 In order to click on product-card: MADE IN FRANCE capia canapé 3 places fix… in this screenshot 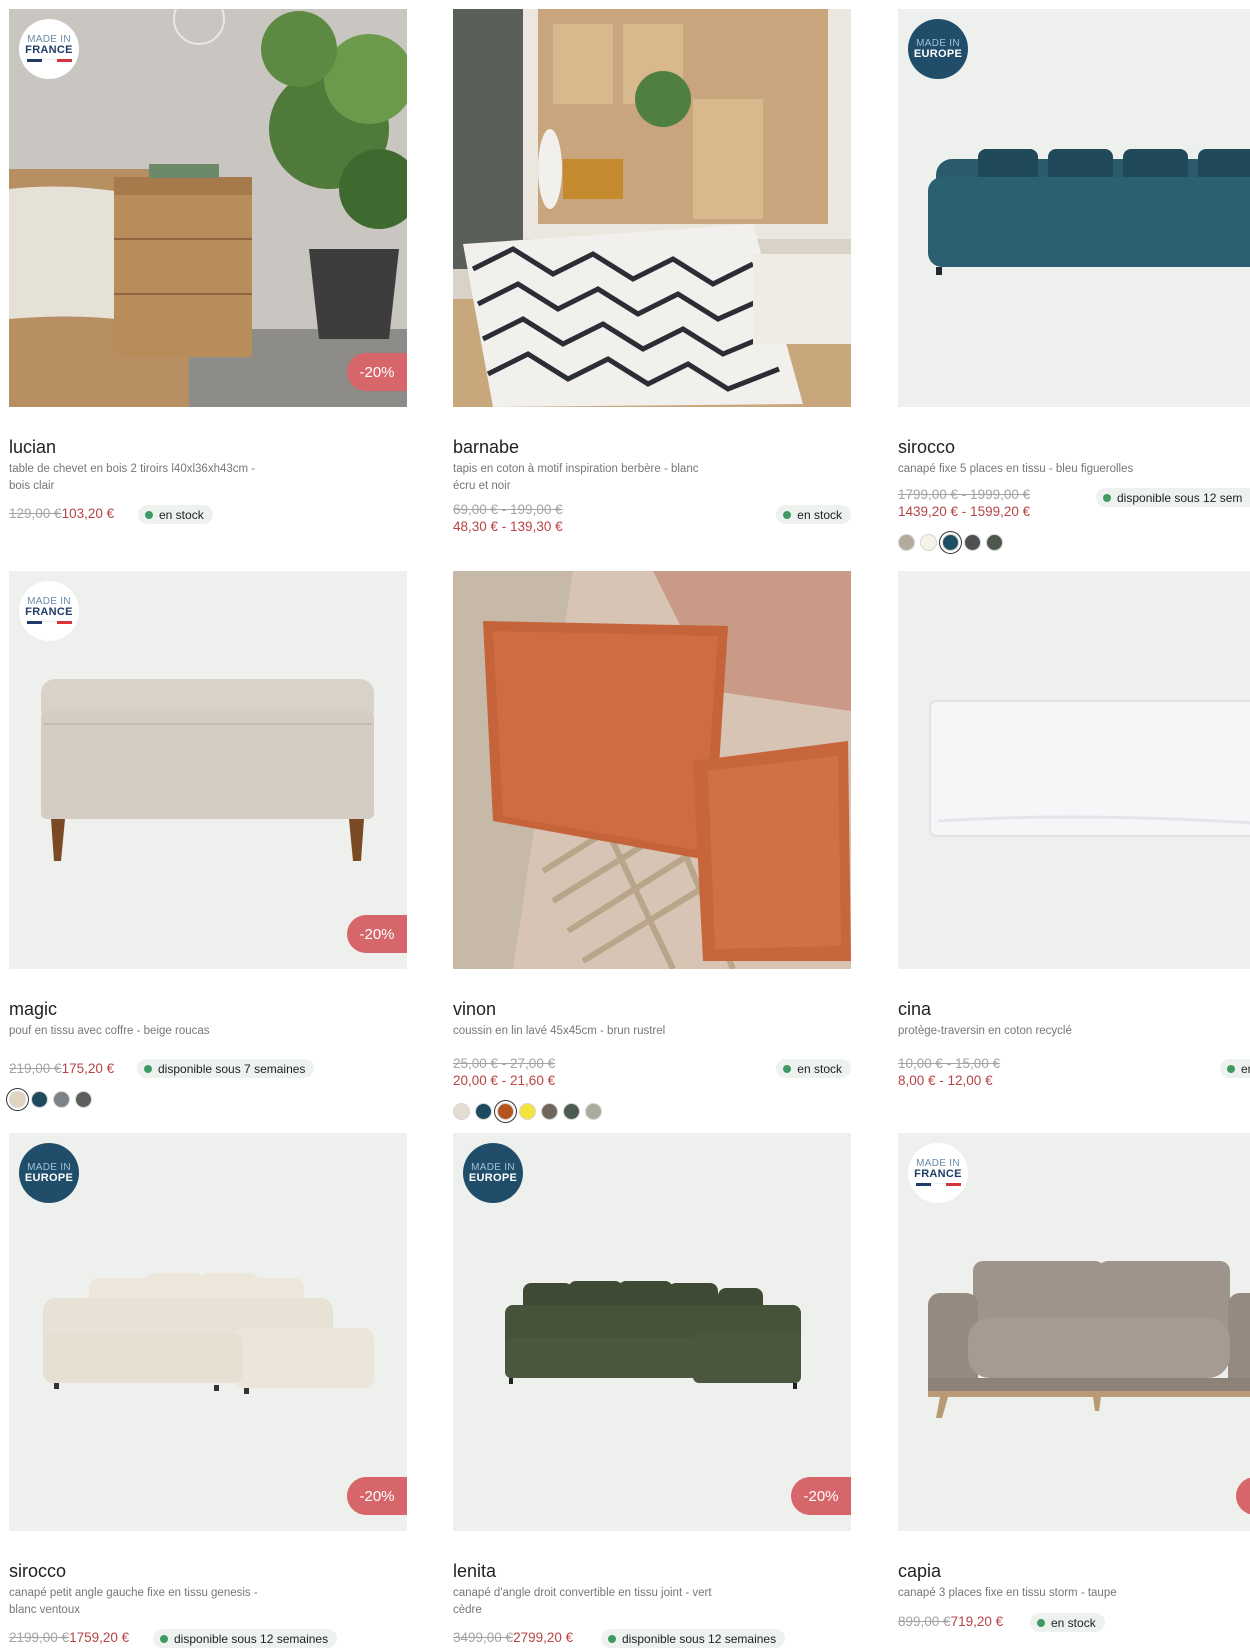, I will do `click(1074, 1382)`.